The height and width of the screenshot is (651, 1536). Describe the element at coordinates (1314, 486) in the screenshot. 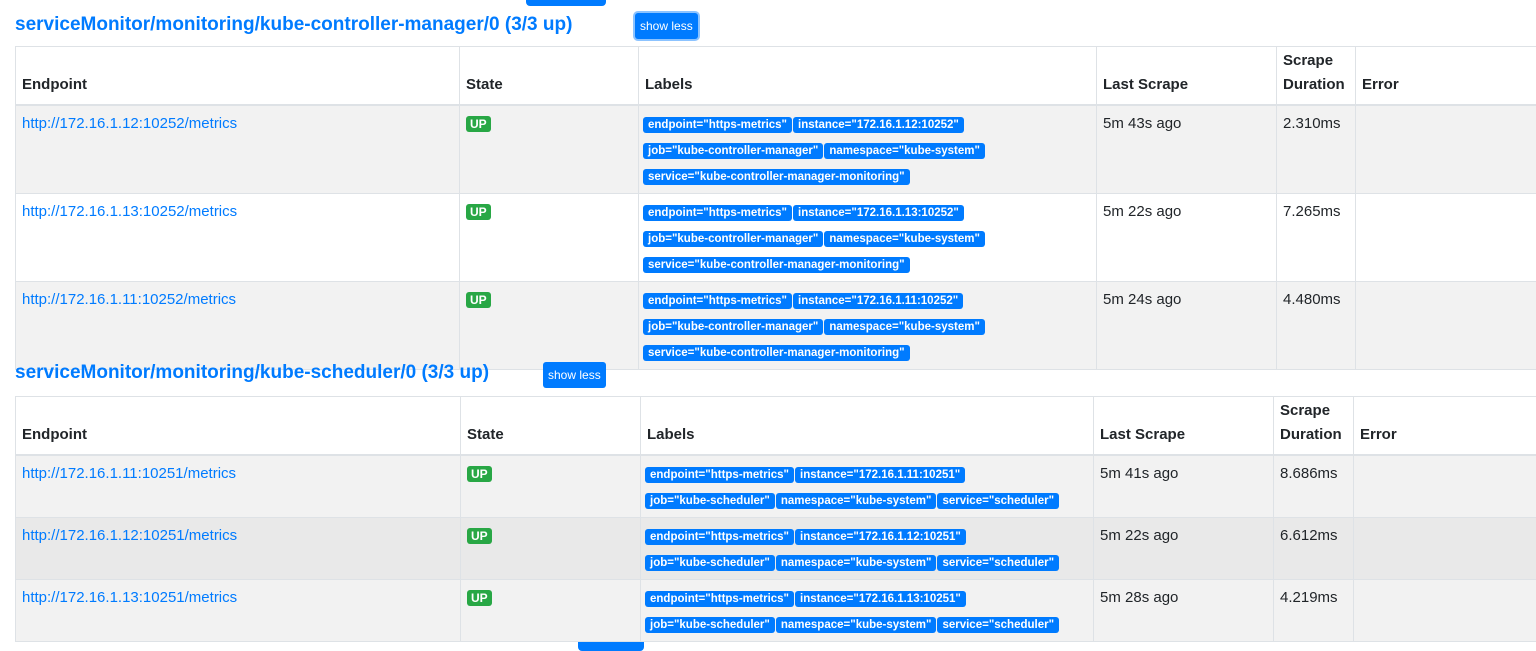

I see `scrape-duration: 8.686ms` at that location.